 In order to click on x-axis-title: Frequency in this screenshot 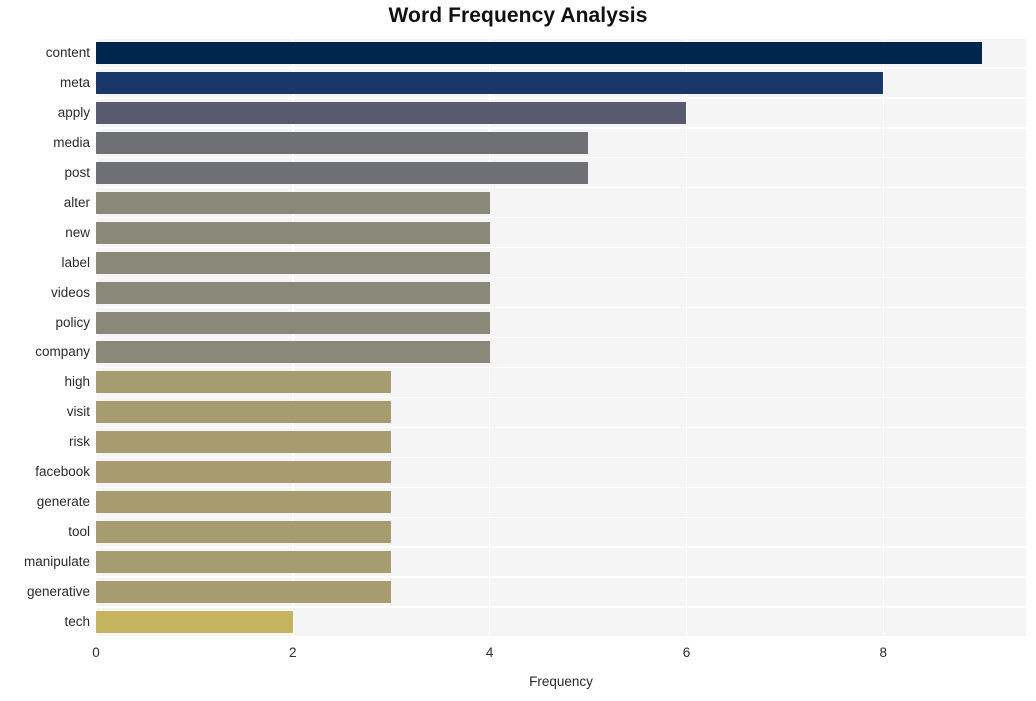, I will do `click(561, 681)`.